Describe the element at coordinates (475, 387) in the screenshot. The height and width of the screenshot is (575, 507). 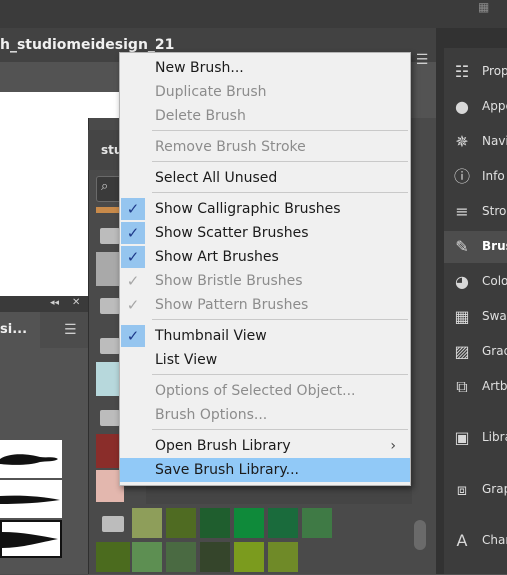
I see `dock-item-artboards: ⧉ Artb` at that location.